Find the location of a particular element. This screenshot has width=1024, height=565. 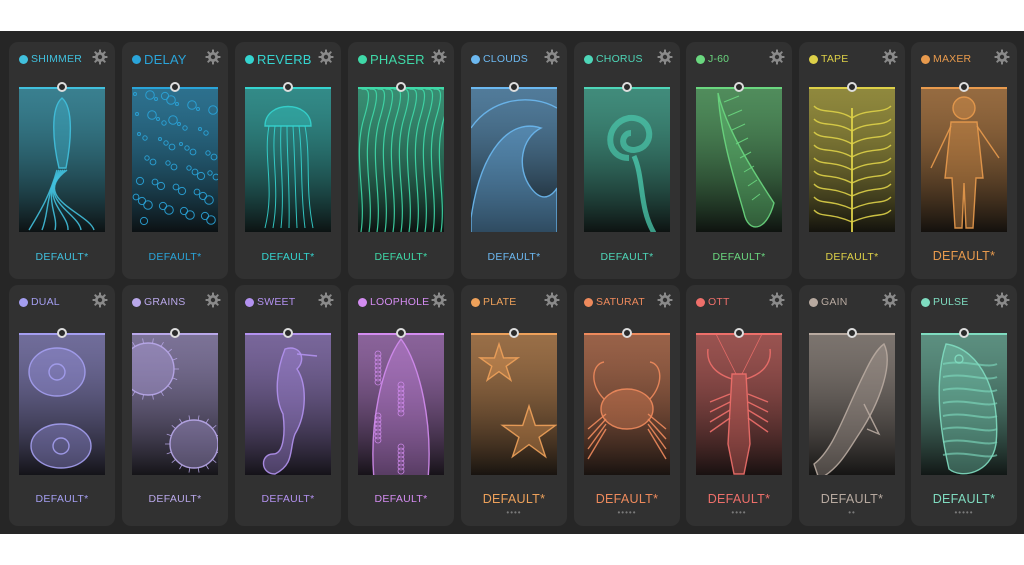

effect-card-saturat: SATURAT DEFAULT* ••••• is located at coordinates (627, 405).